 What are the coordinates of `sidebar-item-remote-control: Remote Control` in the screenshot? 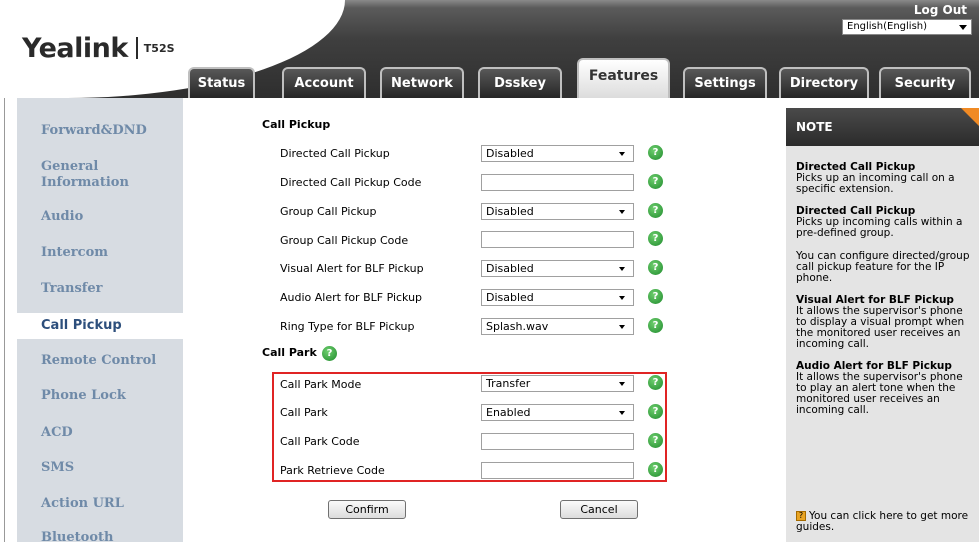 It's located at (100, 361).